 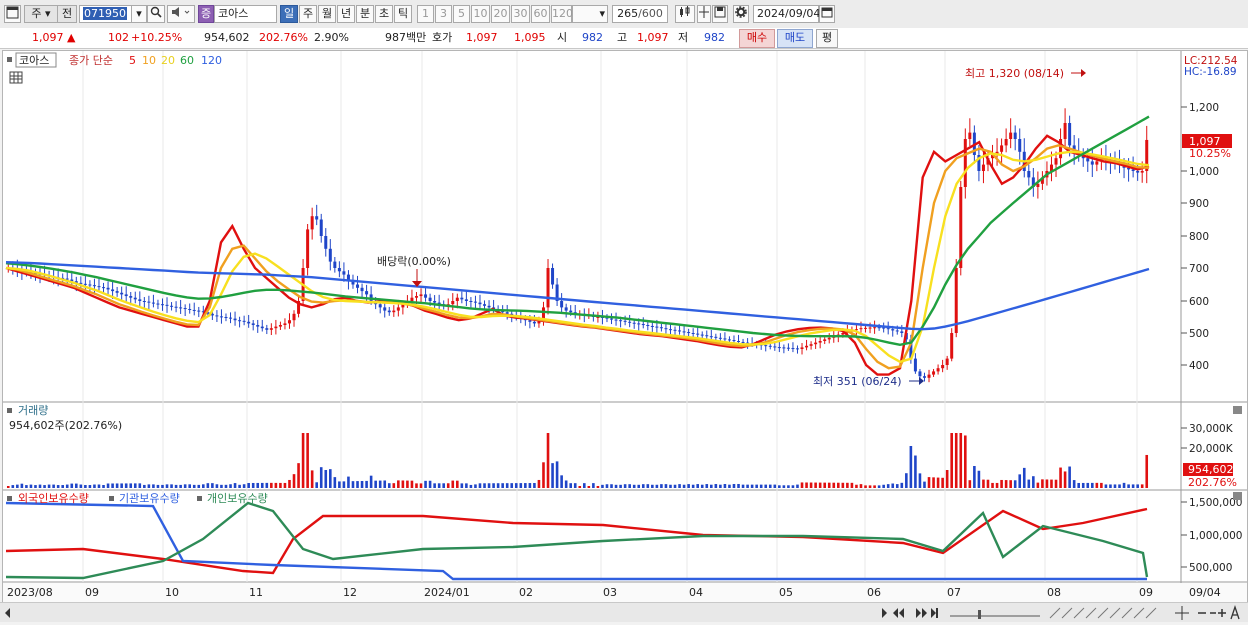 What do you see at coordinates (540, 14) in the screenshot?
I see `interval-button: 60` at bounding box center [540, 14].